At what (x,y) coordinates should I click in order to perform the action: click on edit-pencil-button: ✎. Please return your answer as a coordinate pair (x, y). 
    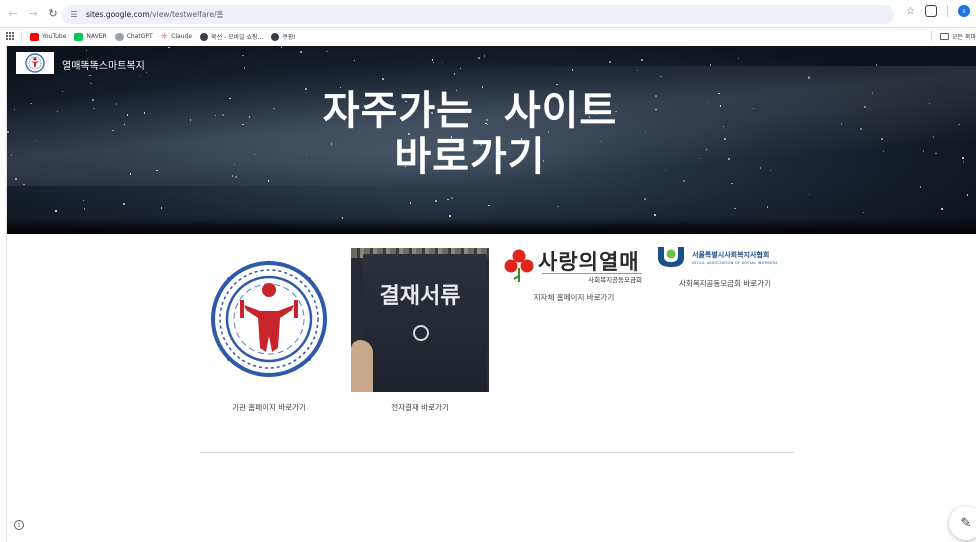
    Looking at the image, I should click on (962, 523).